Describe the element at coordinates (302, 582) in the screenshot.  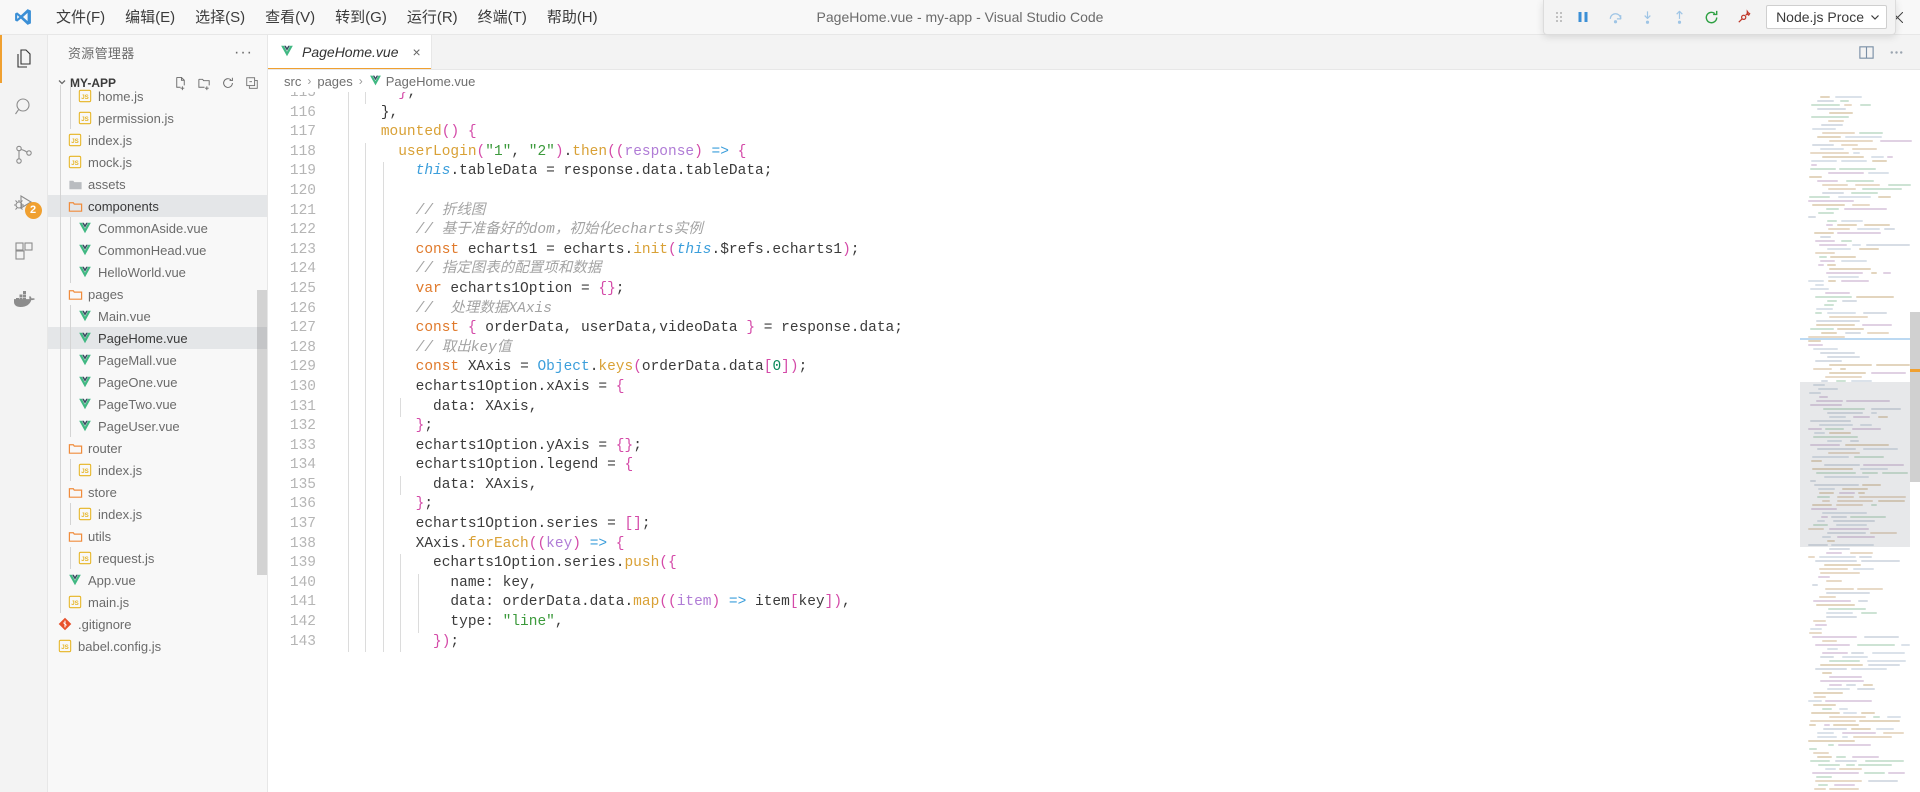
I see `line-number: 140` at that location.